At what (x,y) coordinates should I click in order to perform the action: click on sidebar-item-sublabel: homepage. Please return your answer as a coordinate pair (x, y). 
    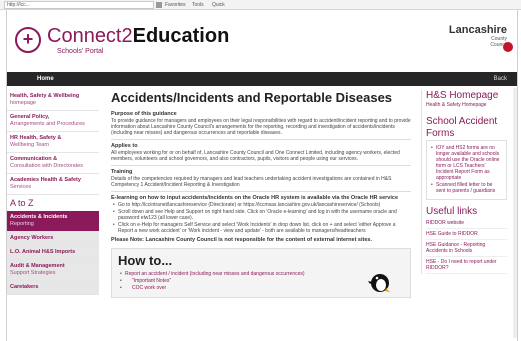
    Looking at the image, I should click on (23, 103).